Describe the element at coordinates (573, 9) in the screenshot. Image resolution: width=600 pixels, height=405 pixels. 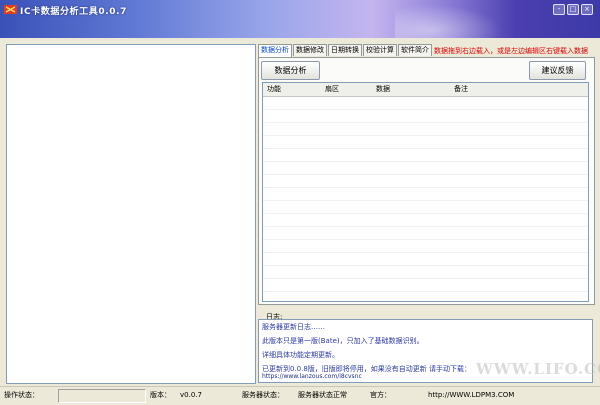
I see `maximize-button: □` at that location.